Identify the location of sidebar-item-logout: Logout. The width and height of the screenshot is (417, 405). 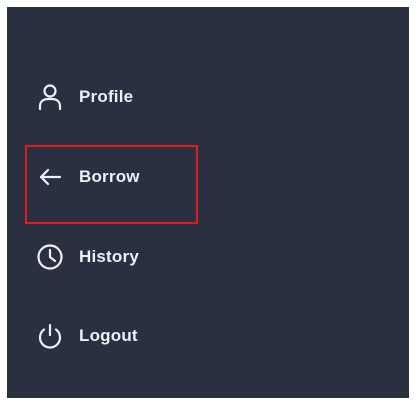
(107, 336).